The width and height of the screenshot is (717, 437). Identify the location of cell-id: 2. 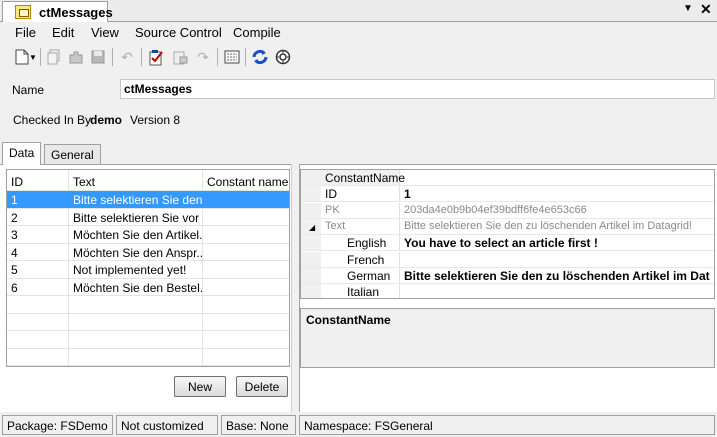
(38, 216).